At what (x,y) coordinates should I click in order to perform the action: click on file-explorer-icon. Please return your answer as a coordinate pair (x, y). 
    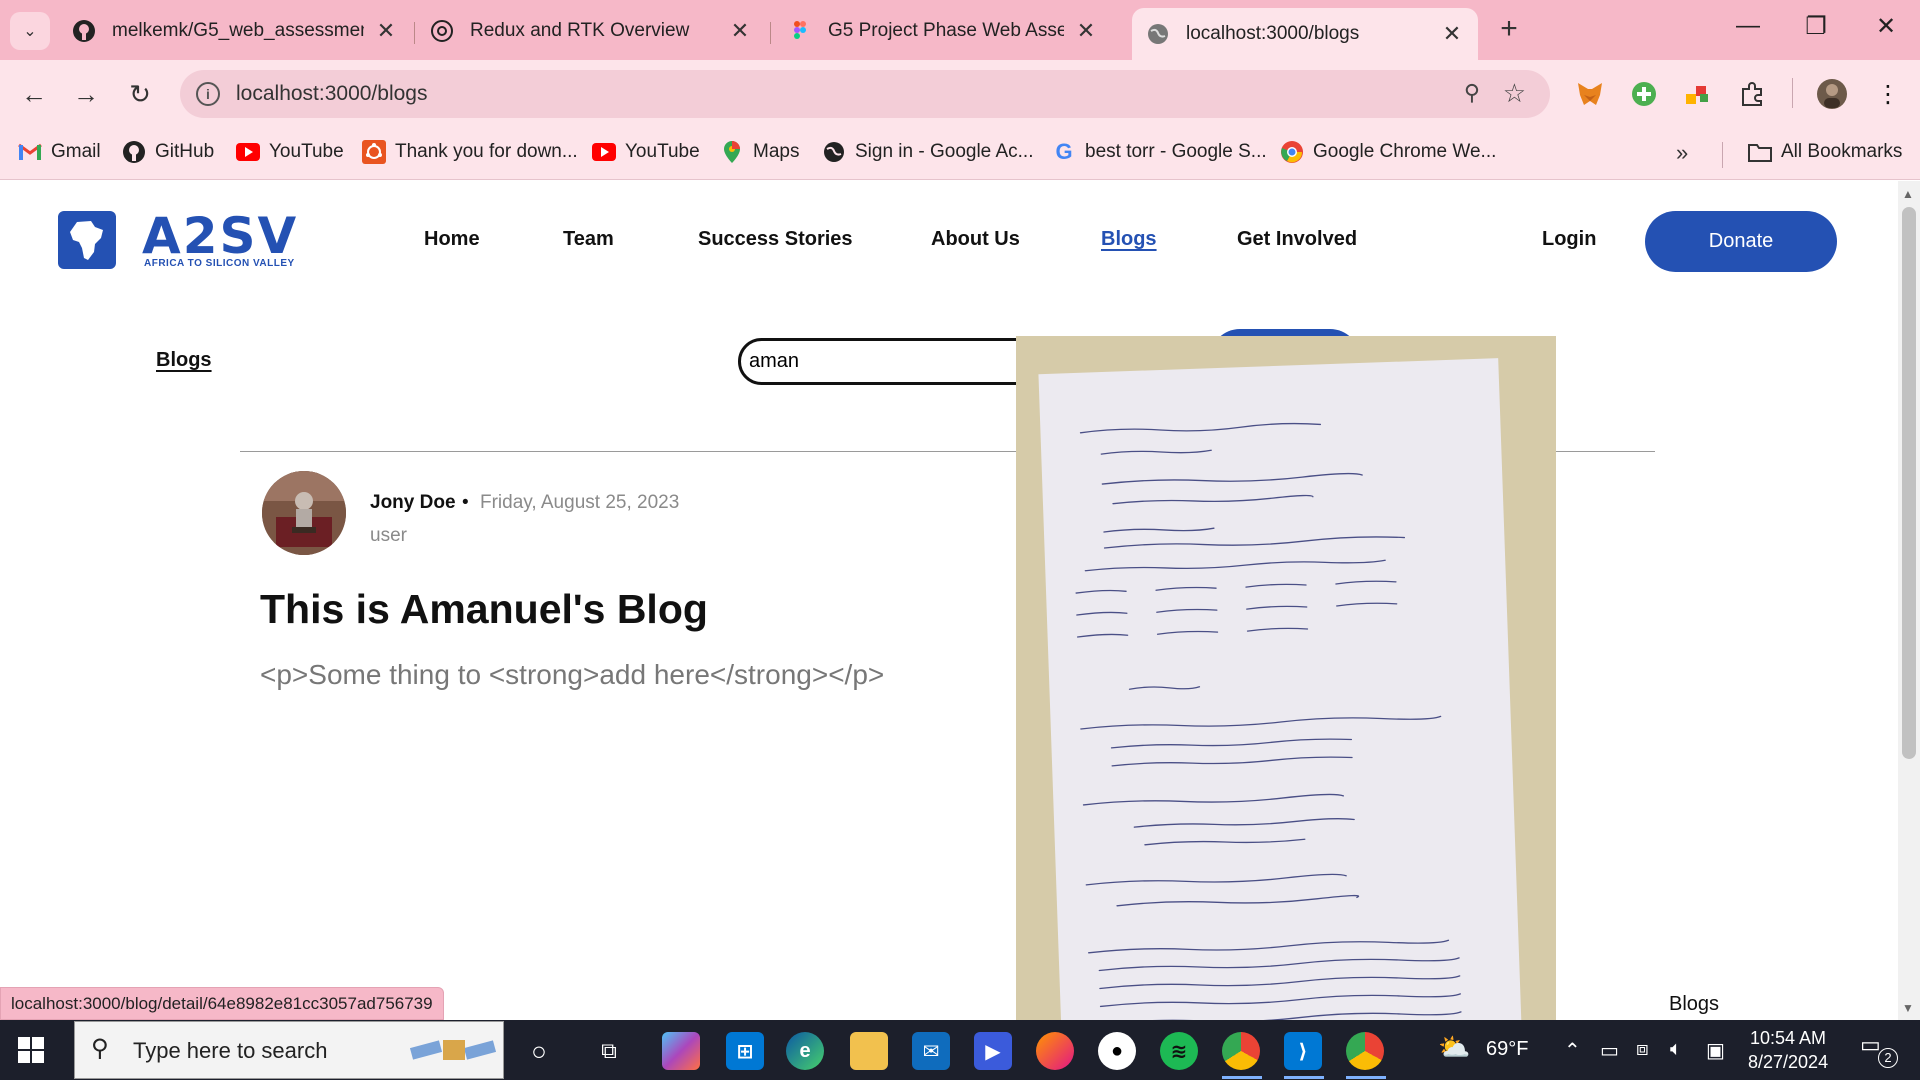
    Looking at the image, I should click on (869, 1051).